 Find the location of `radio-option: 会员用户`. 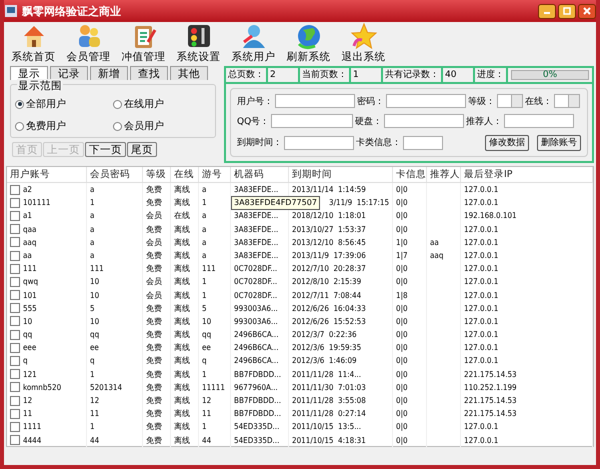

radio-option: 会员用户 is located at coordinates (162, 126).